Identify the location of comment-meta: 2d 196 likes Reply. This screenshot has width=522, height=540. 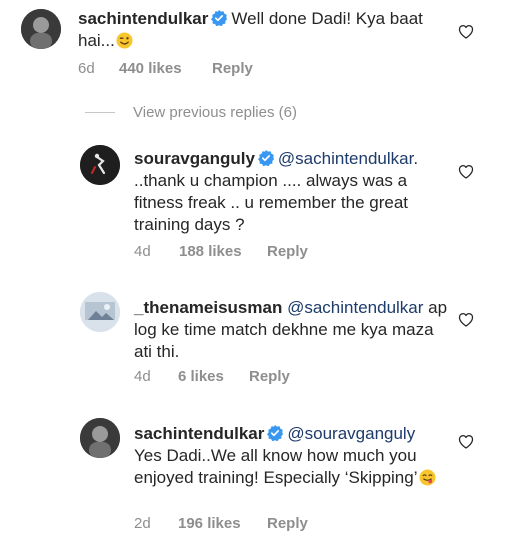
(221, 523).